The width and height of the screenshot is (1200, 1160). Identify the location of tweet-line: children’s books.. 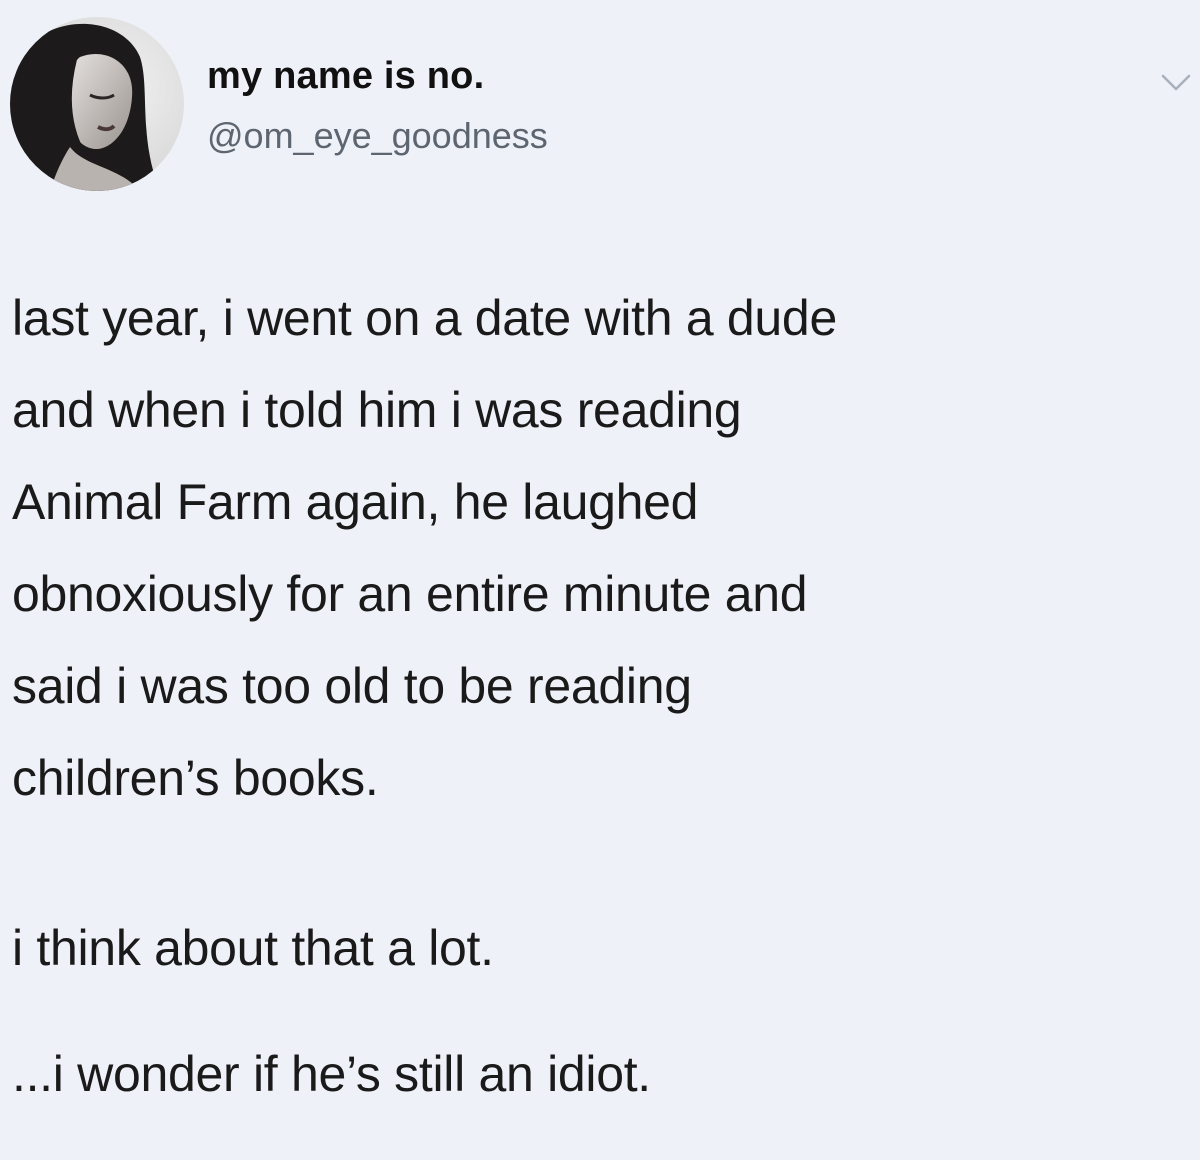
(195, 778).